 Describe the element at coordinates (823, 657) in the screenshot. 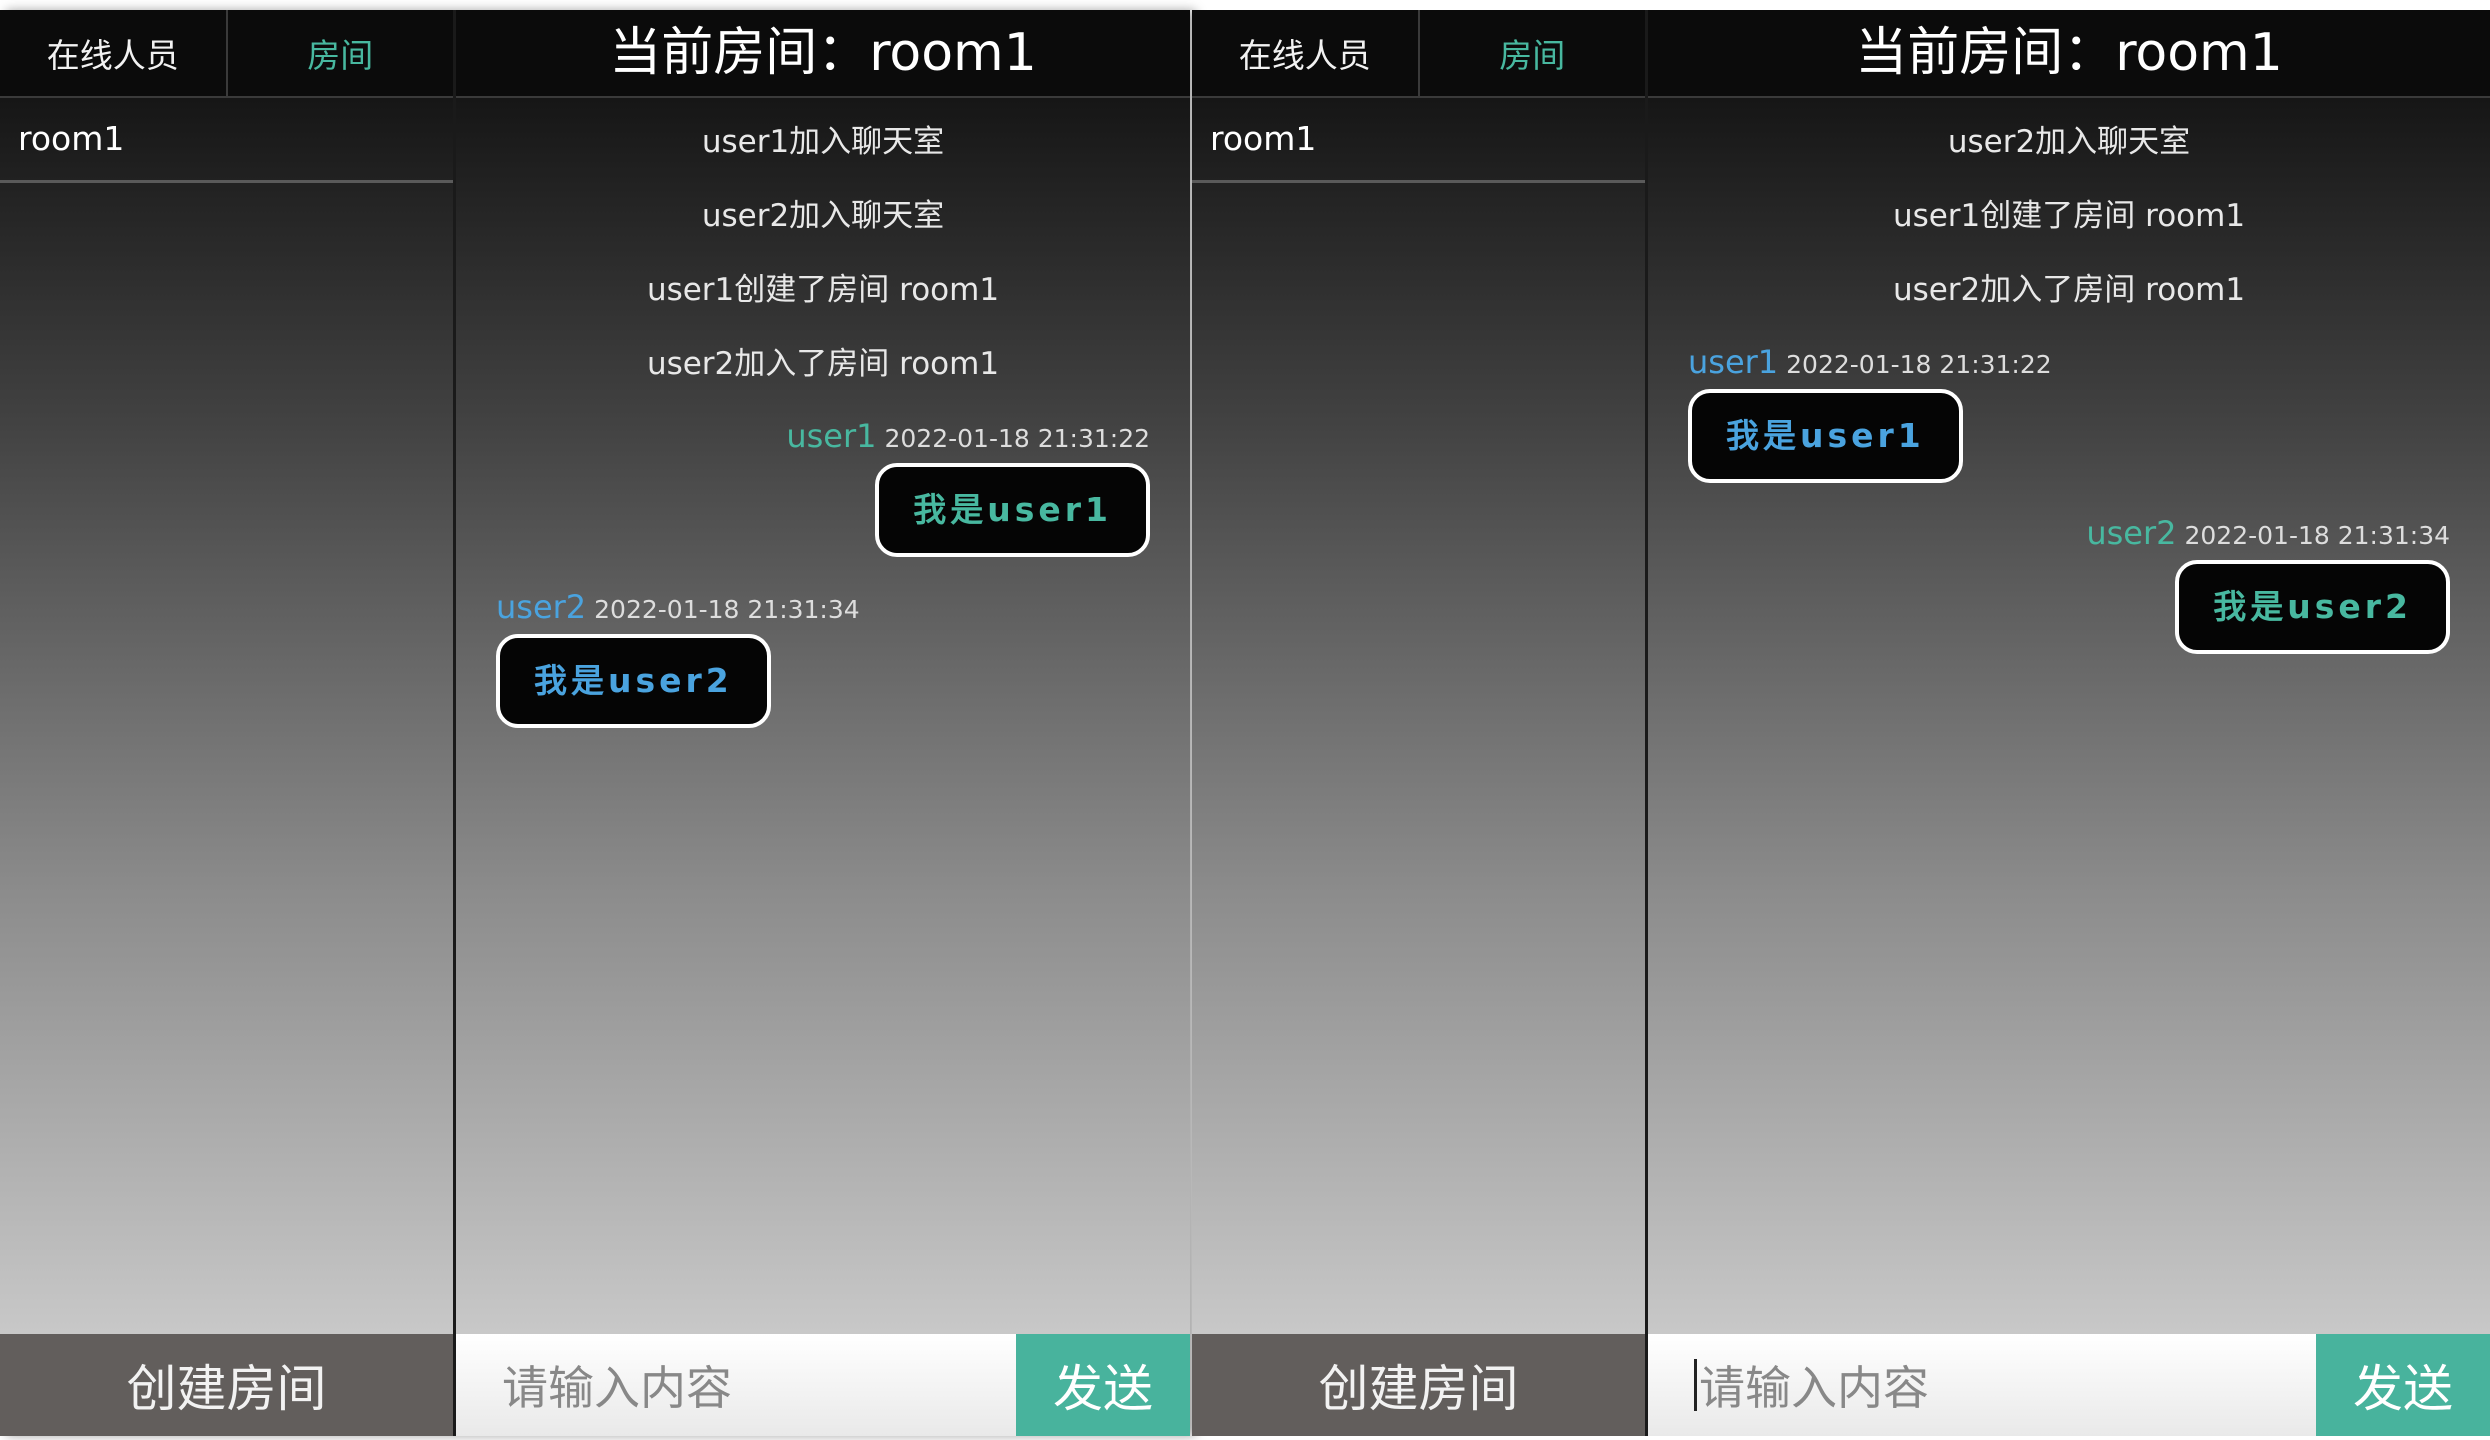

I see `chat-message-other: user2 2022-01-18 21:31:34 我是user2` at that location.